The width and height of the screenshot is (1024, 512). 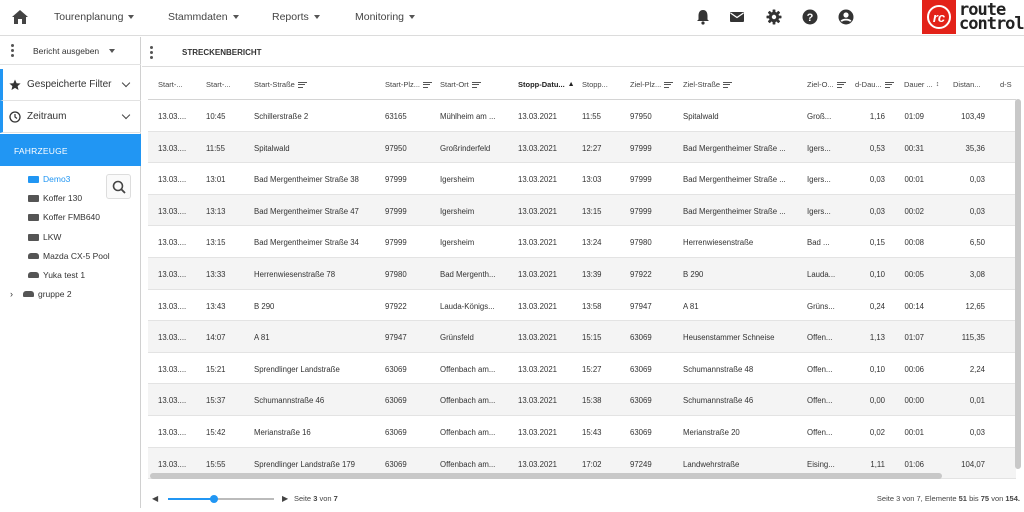 I want to click on vehicle-item: Koffer 130, so click(x=55, y=198).